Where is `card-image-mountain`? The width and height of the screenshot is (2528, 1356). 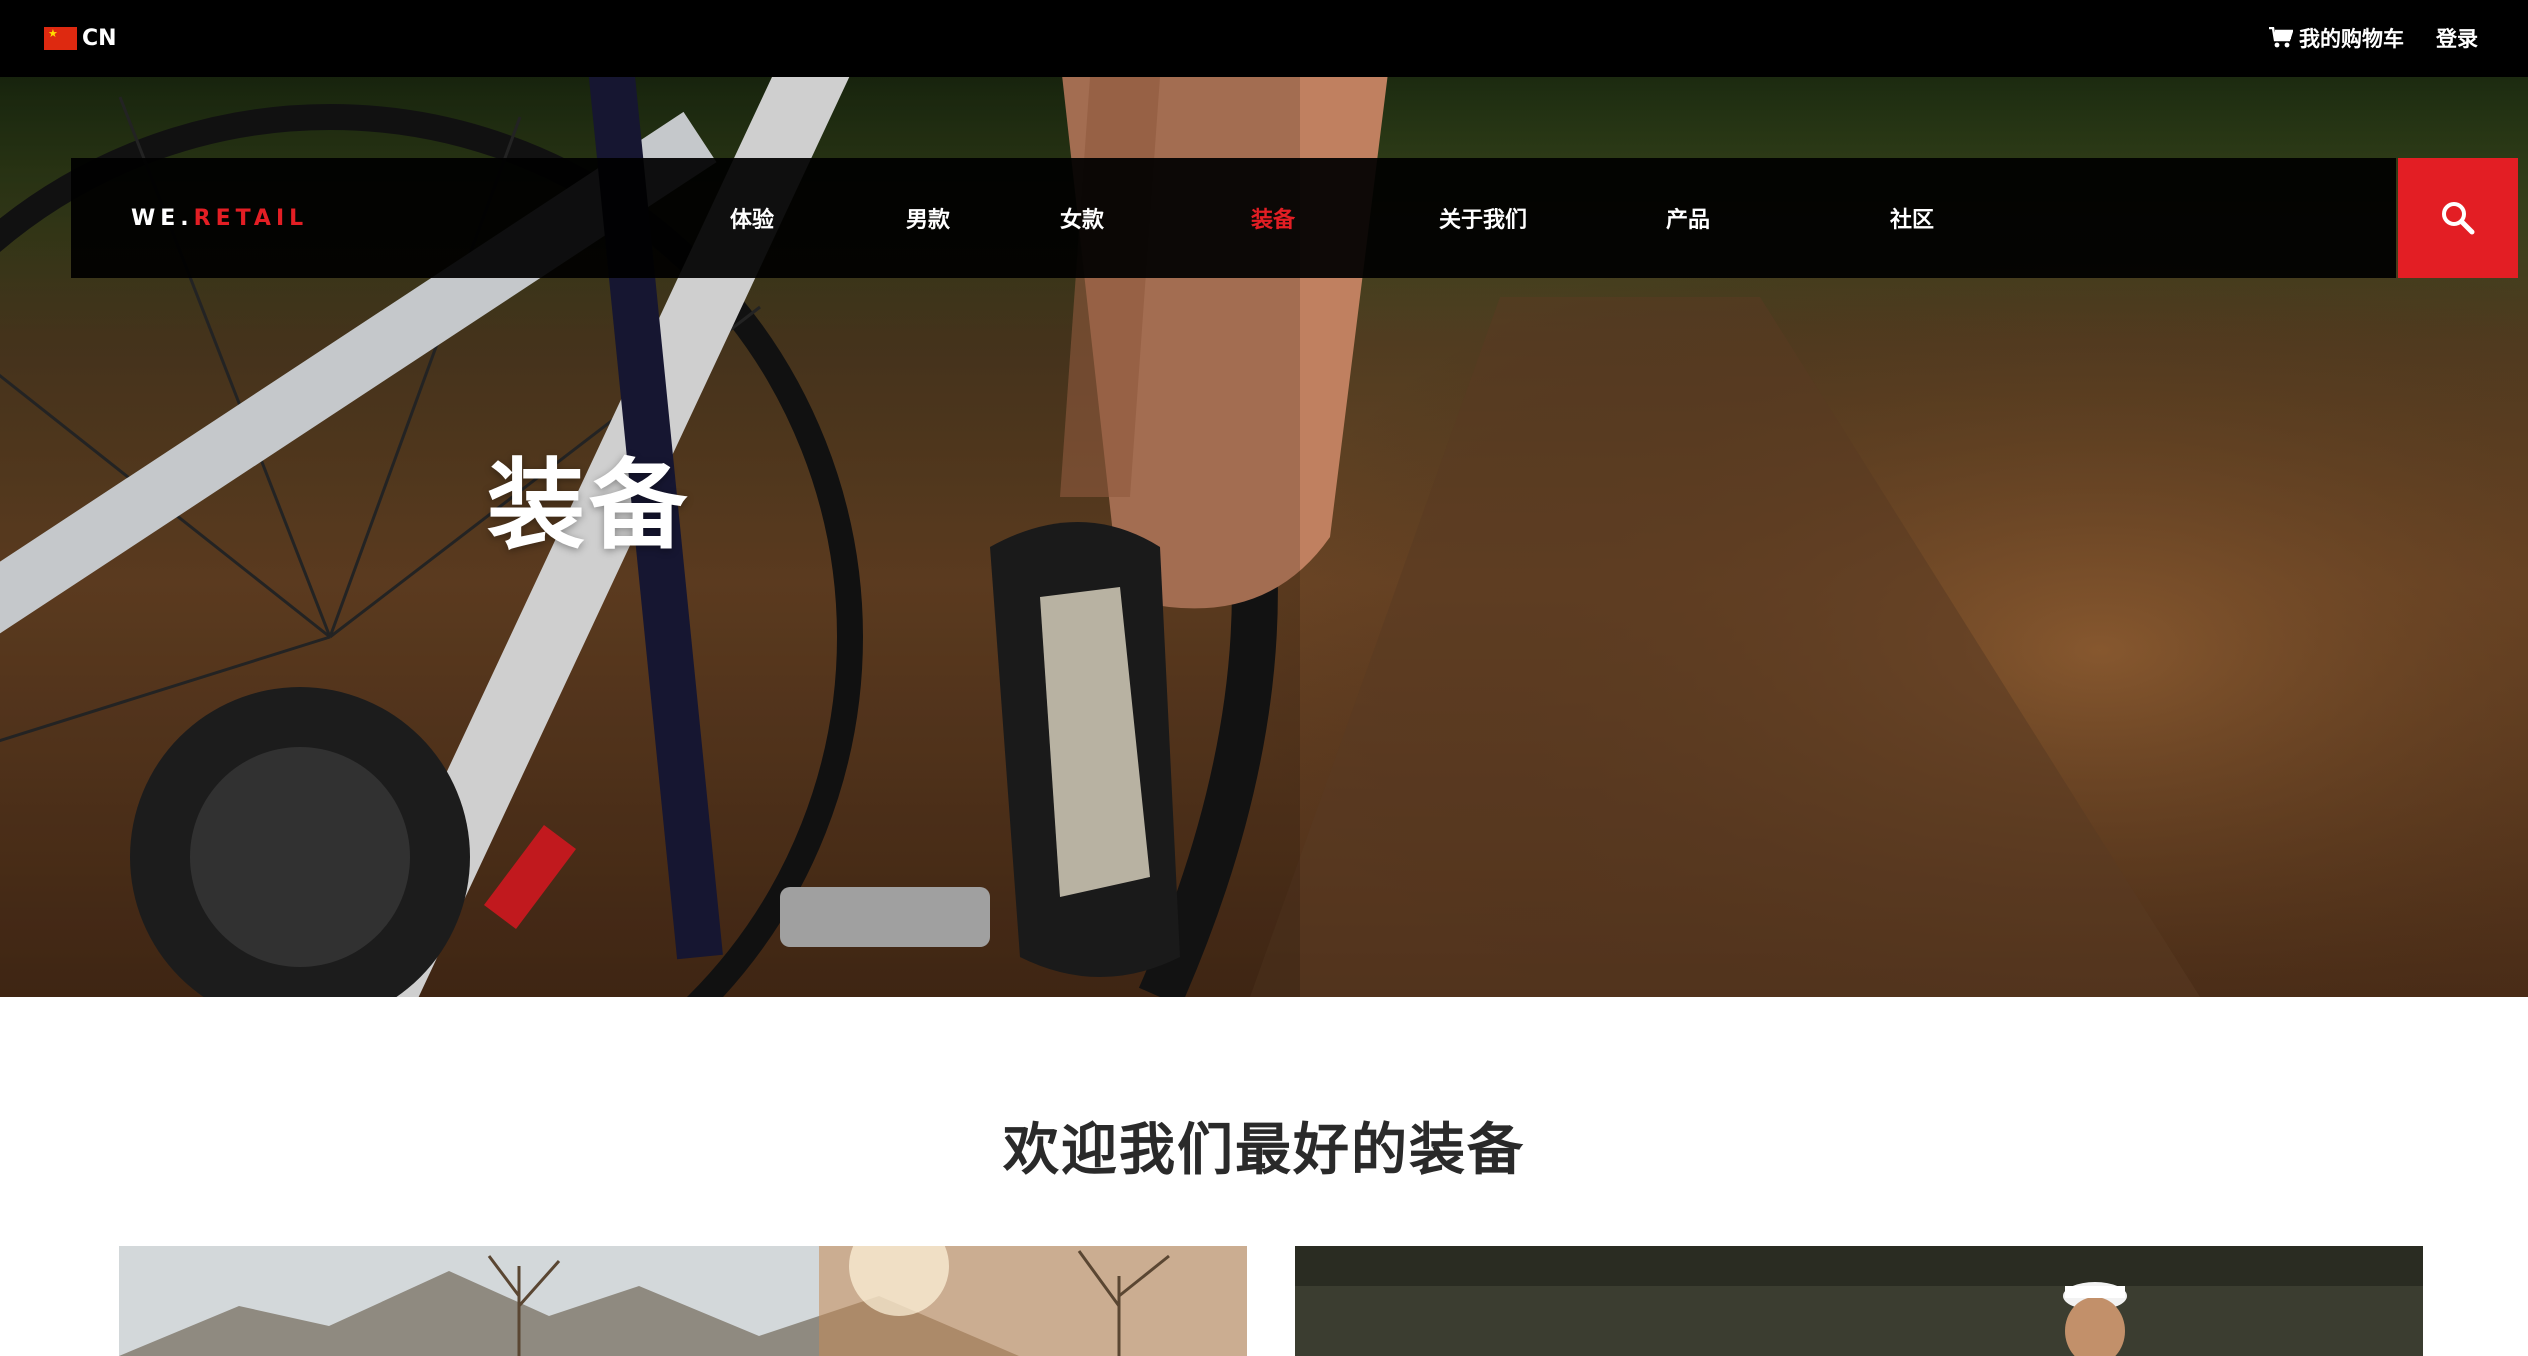 card-image-mountain is located at coordinates (683, 1301).